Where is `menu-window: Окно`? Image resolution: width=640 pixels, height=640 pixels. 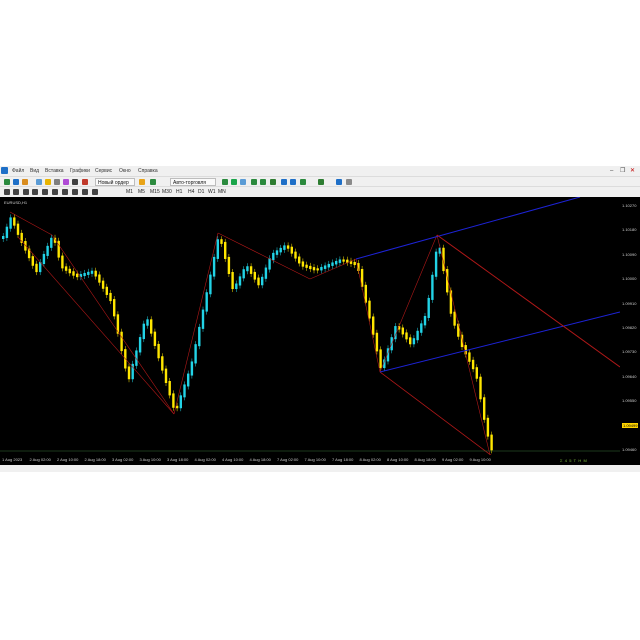 menu-window: Окно is located at coordinates (125, 171).